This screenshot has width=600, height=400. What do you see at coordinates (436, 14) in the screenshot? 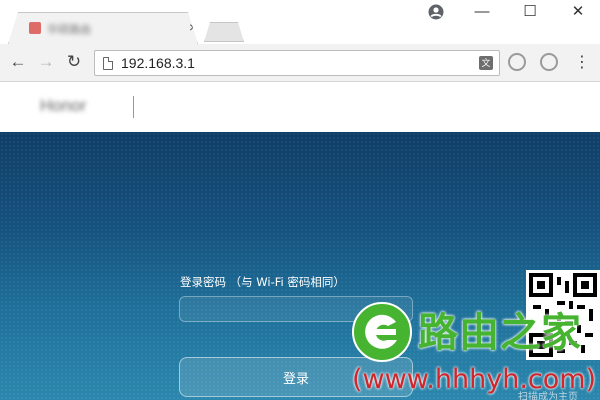
I see `profile-icon` at bounding box center [436, 14].